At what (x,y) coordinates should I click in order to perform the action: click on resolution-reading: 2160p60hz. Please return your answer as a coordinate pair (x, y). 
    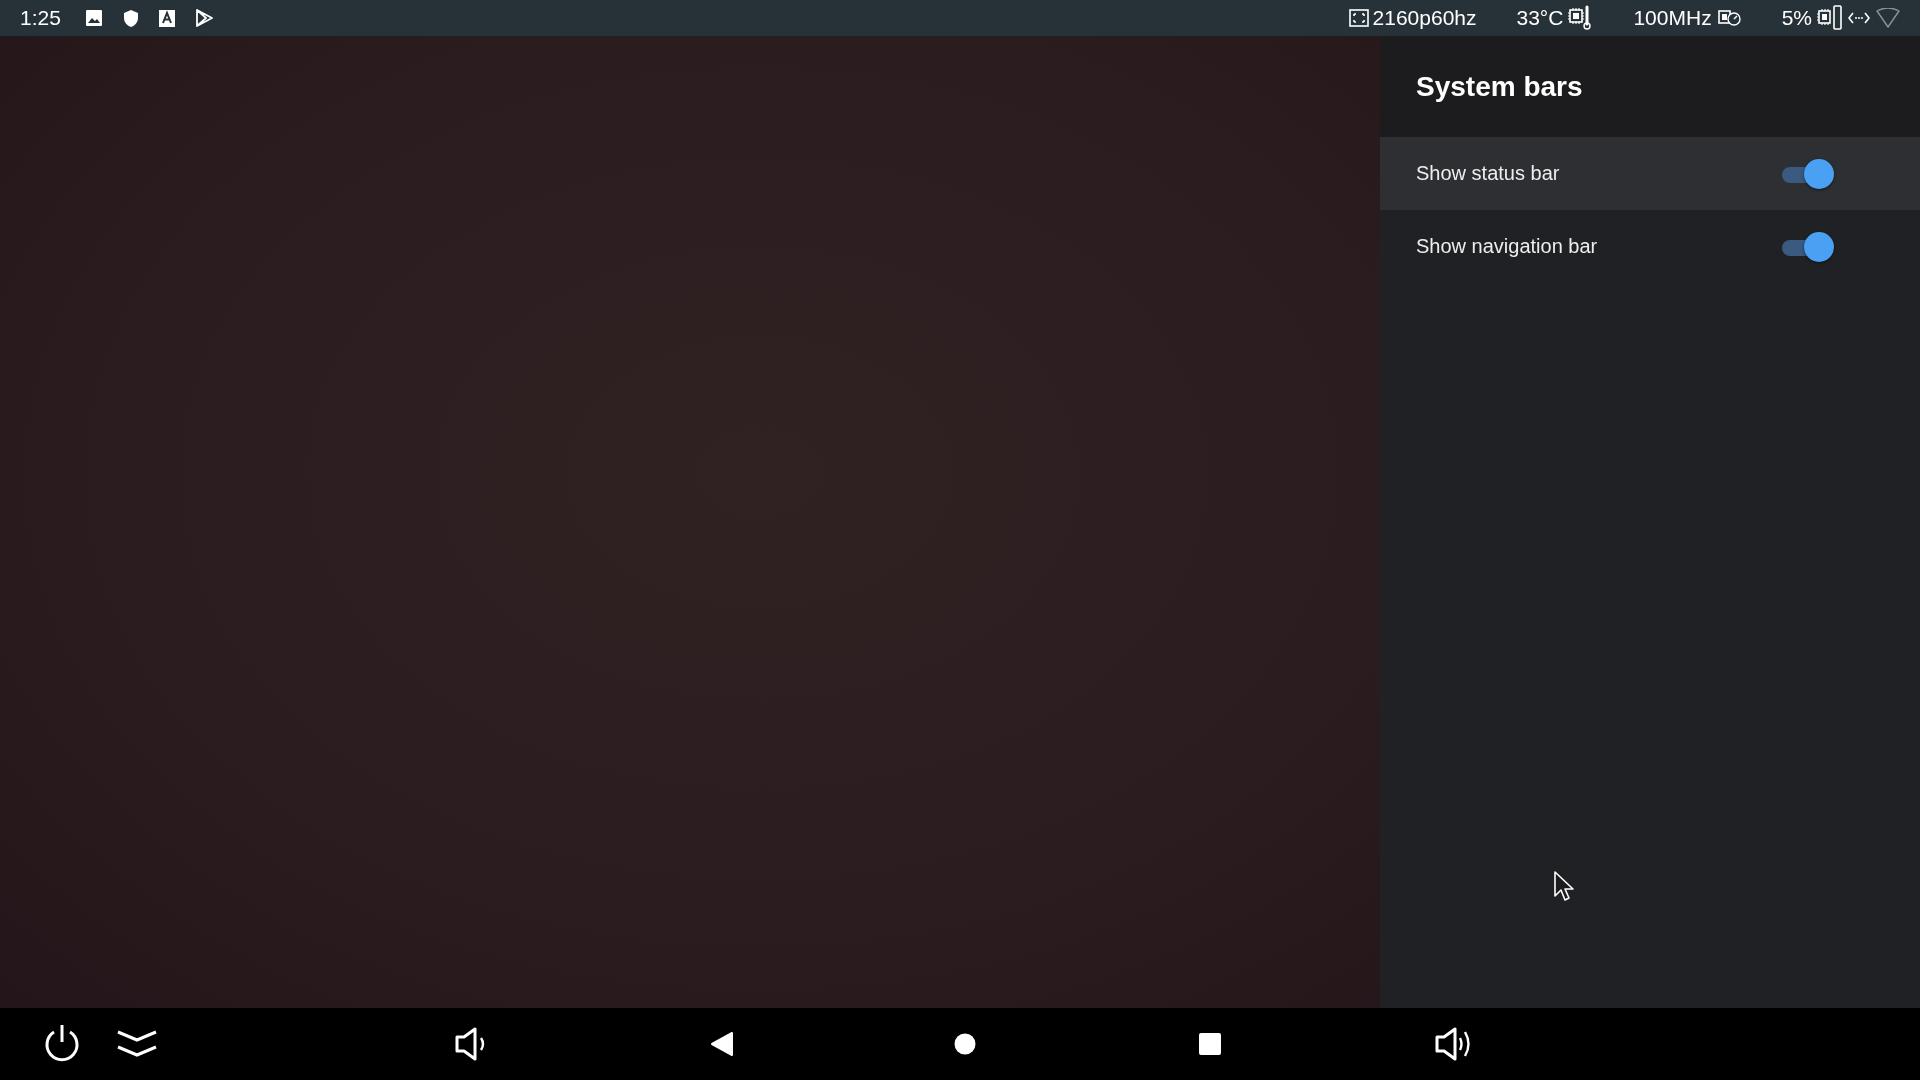
    Looking at the image, I should click on (1424, 18).